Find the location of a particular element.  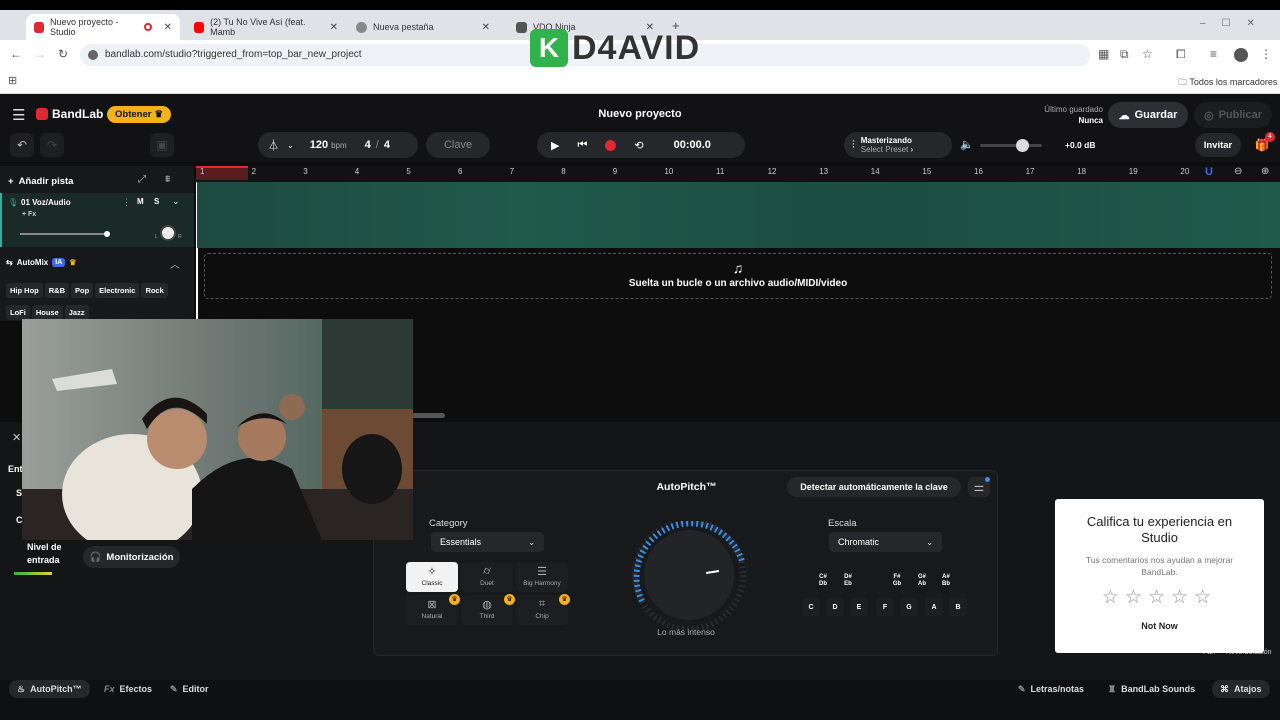

skip-back-icon: ⏮ is located at coordinates (582, 145).